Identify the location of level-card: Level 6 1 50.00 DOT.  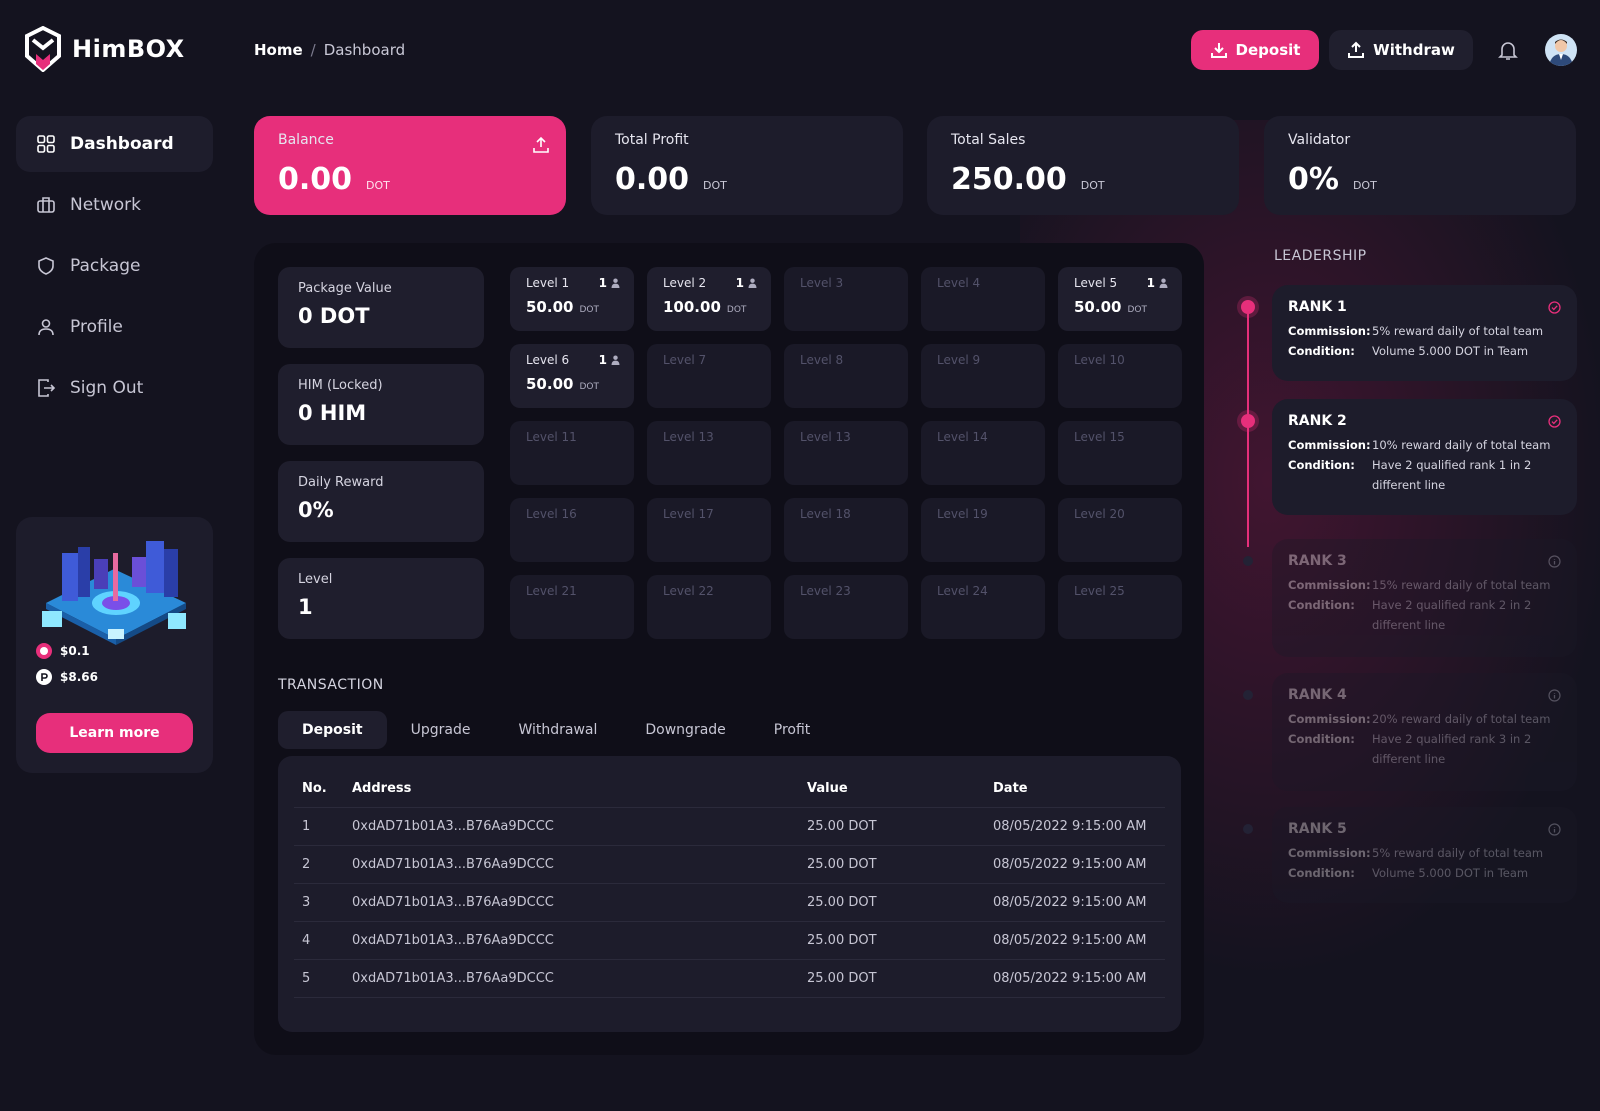
(572, 376).